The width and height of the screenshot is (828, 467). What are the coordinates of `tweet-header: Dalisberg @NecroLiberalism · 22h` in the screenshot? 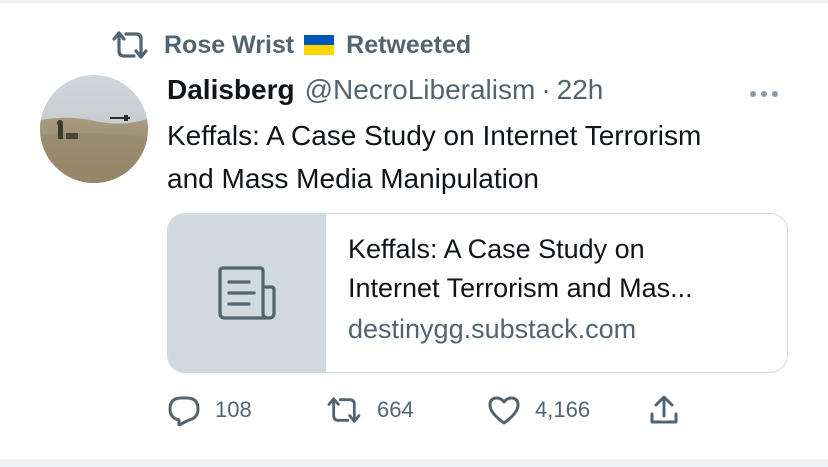 It's located at (385, 90).